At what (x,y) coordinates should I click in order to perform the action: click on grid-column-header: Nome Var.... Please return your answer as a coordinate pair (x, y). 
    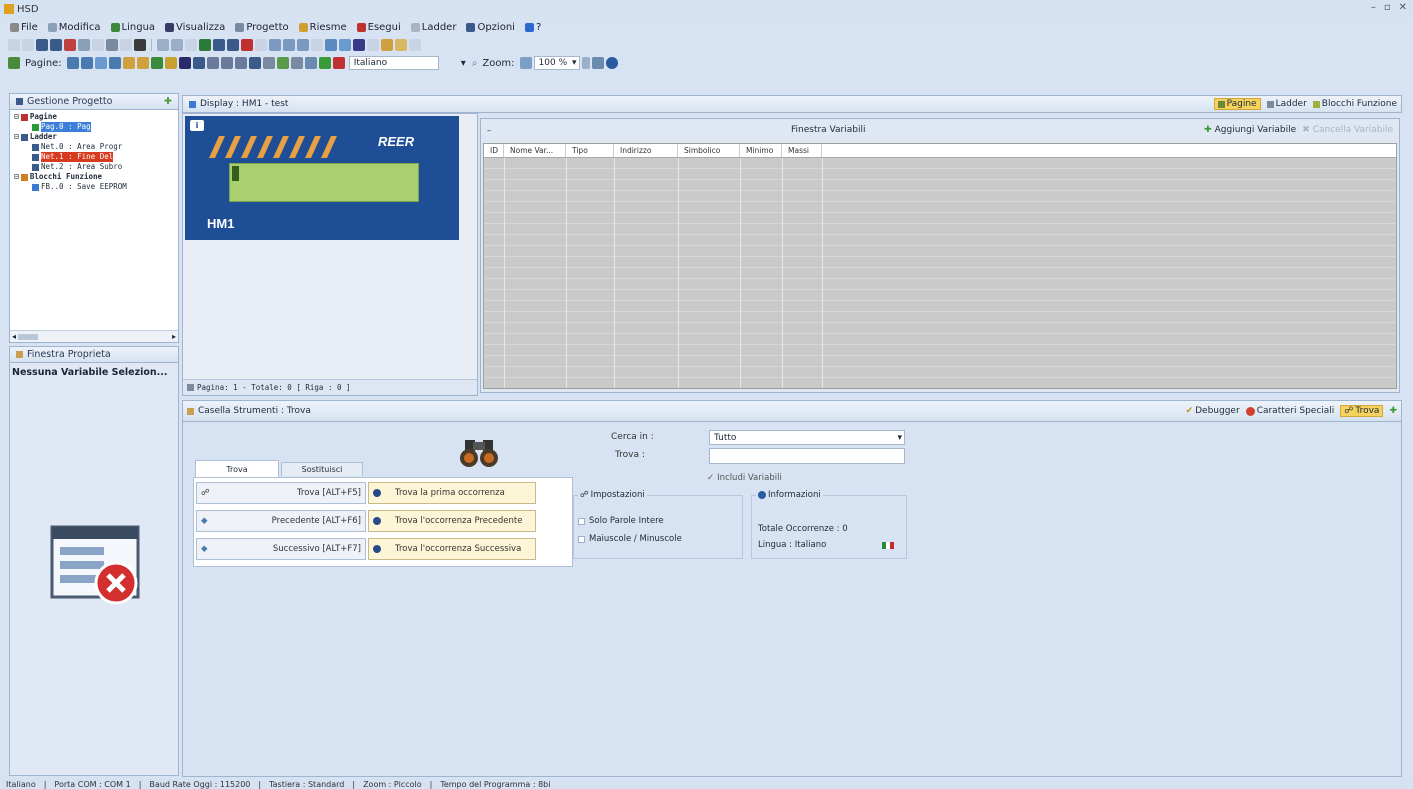
    Looking at the image, I should click on (535, 150).